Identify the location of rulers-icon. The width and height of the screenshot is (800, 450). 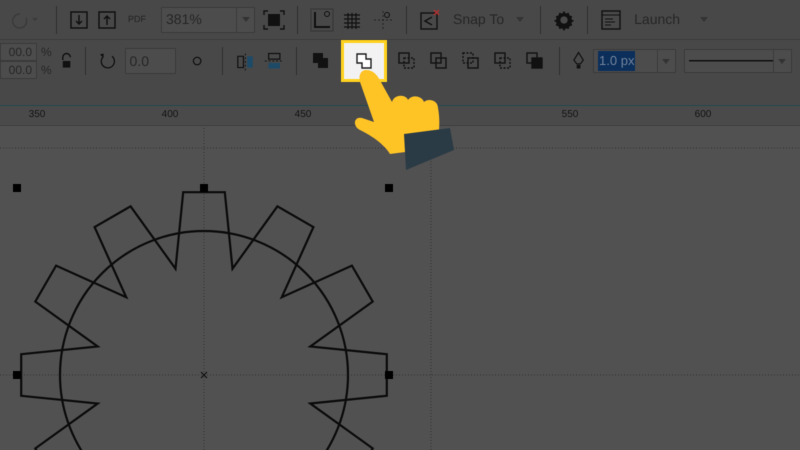
(322, 20).